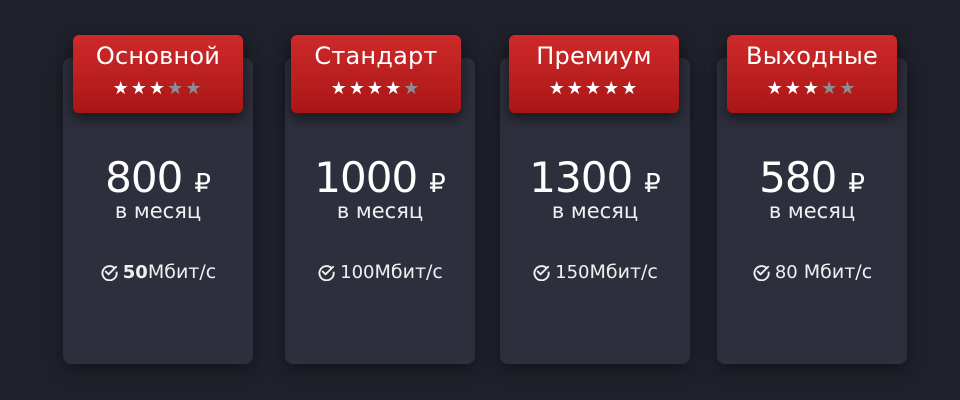  I want to click on price-value: 580, so click(798, 177).